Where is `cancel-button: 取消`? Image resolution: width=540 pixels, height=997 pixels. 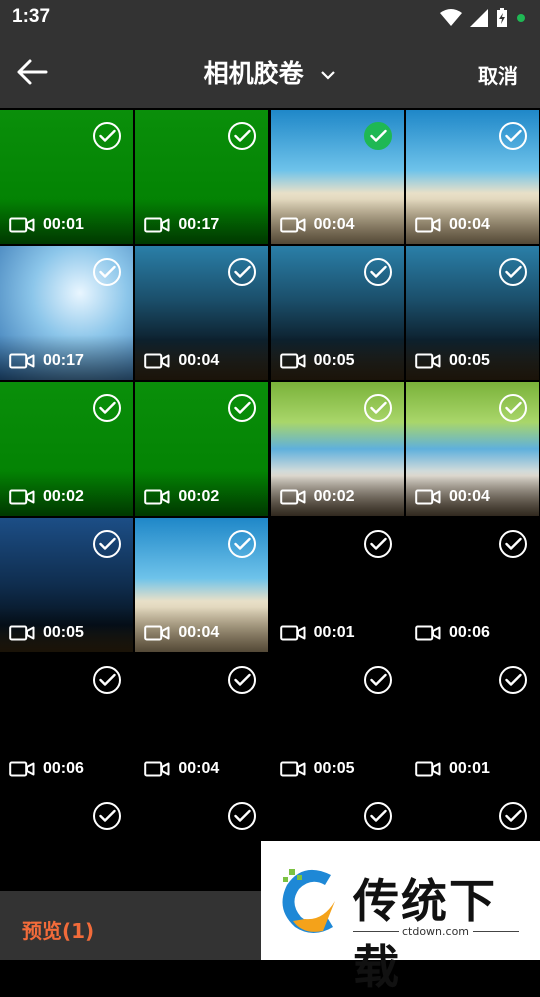
cancel-button: 取消 is located at coordinates (498, 74).